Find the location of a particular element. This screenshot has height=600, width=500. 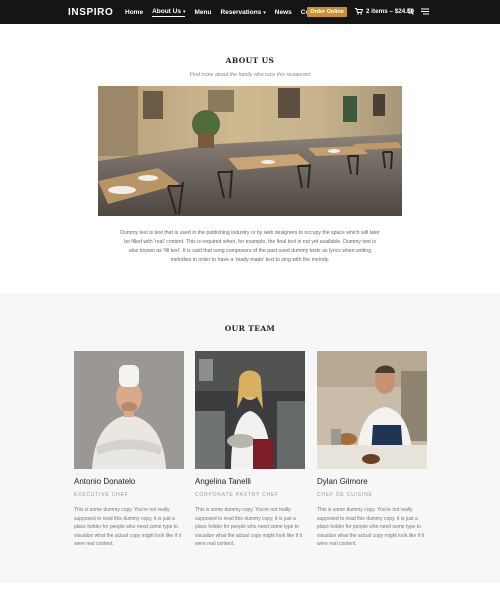

nav-home: Home is located at coordinates (134, 12).